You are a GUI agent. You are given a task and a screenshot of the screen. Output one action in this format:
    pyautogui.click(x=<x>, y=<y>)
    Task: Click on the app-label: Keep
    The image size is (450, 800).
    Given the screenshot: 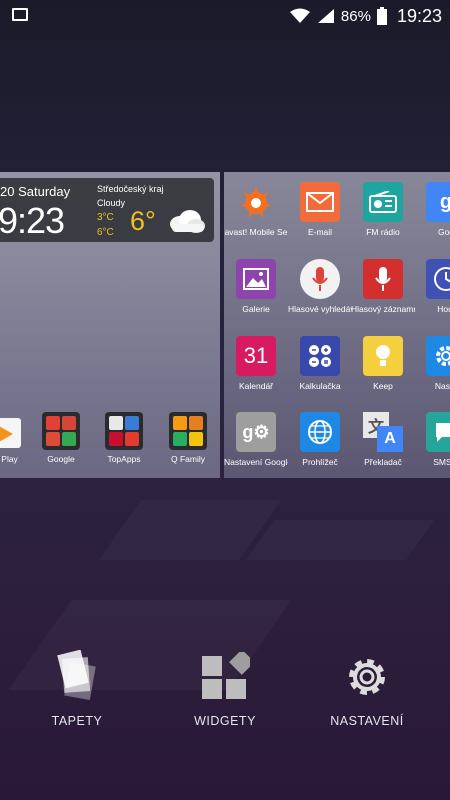 What is the action you would take?
    pyautogui.click(x=383, y=386)
    